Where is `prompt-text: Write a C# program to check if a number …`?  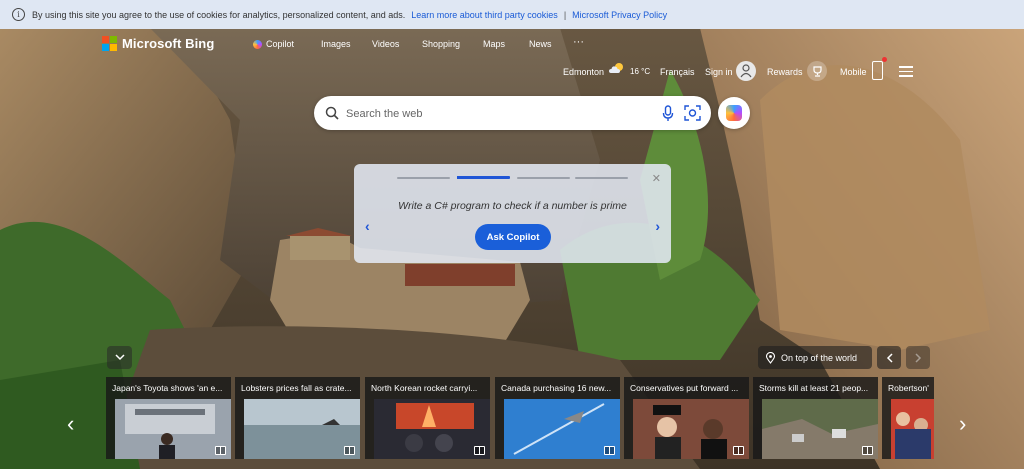
prompt-text: Write a C# program to check if a number … is located at coordinates (512, 206).